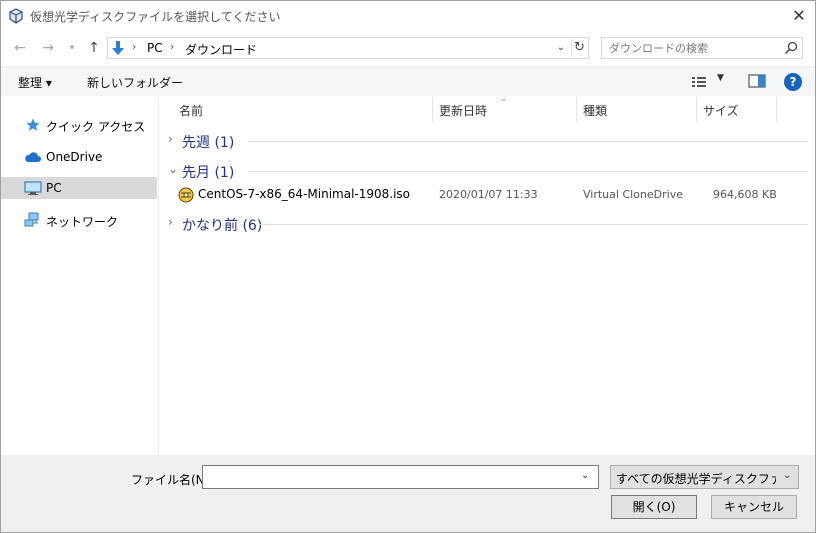  Describe the element at coordinates (504, 99) in the screenshot. I see `sort-chevron-icon: ⌄` at that location.